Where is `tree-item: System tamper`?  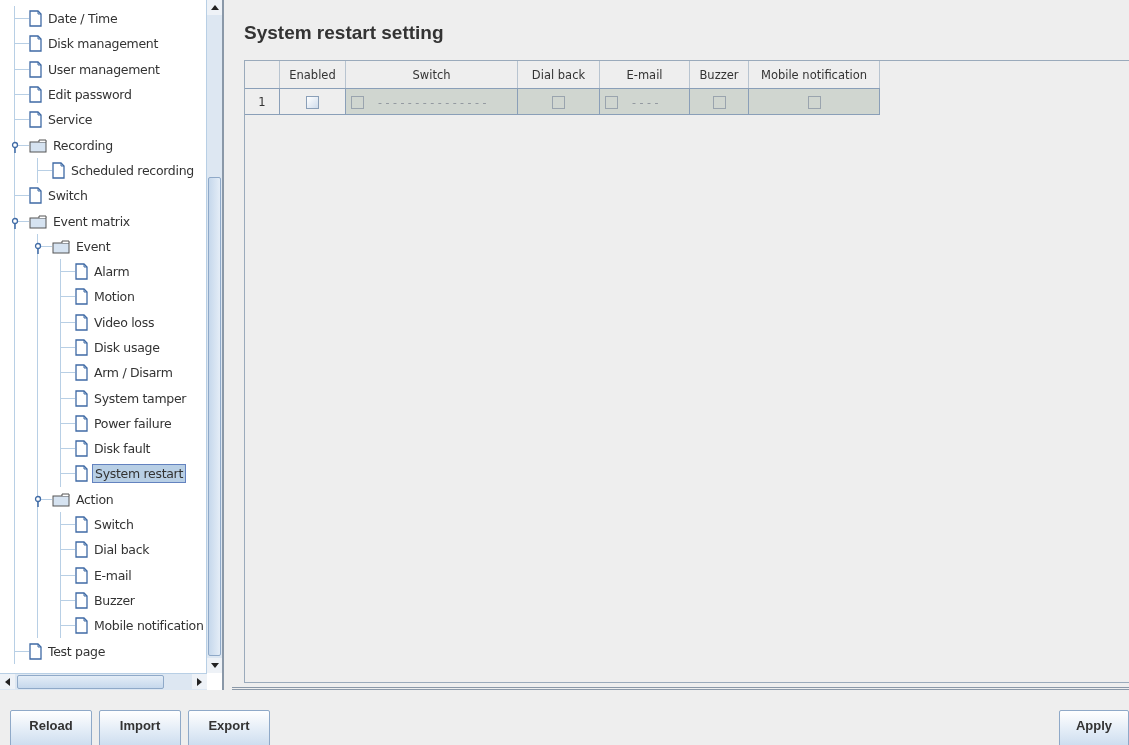
tree-item: System tamper is located at coordinates (140, 398).